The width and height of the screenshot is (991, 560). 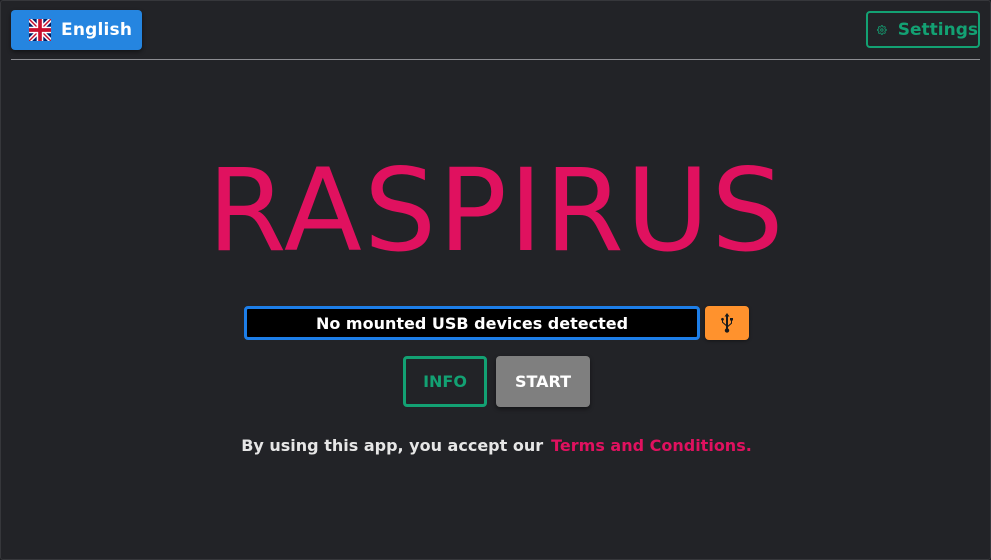 I want to click on language-button: English, so click(x=76, y=30).